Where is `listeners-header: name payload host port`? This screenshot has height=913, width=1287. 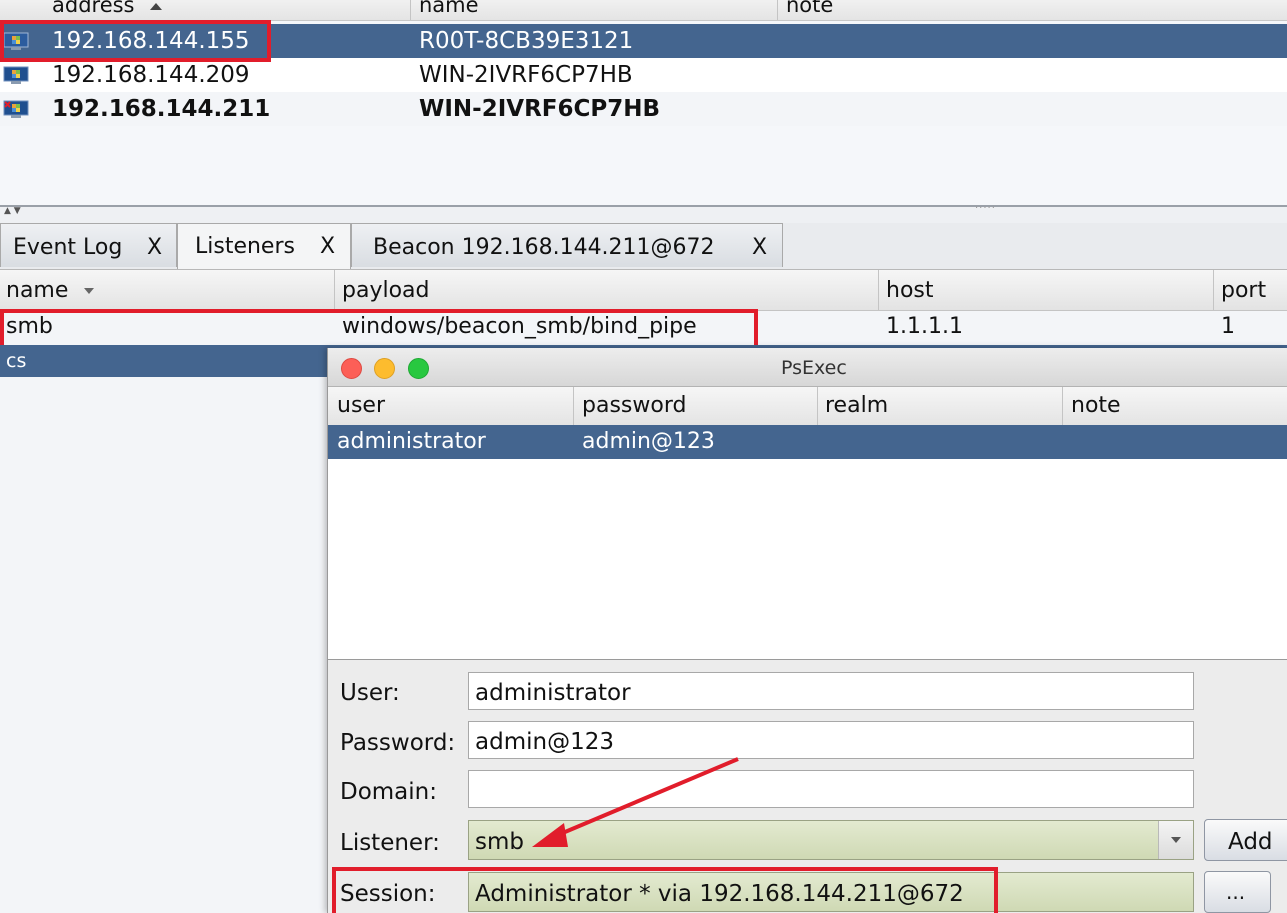 listeners-header: name payload host port is located at coordinates (643, 290).